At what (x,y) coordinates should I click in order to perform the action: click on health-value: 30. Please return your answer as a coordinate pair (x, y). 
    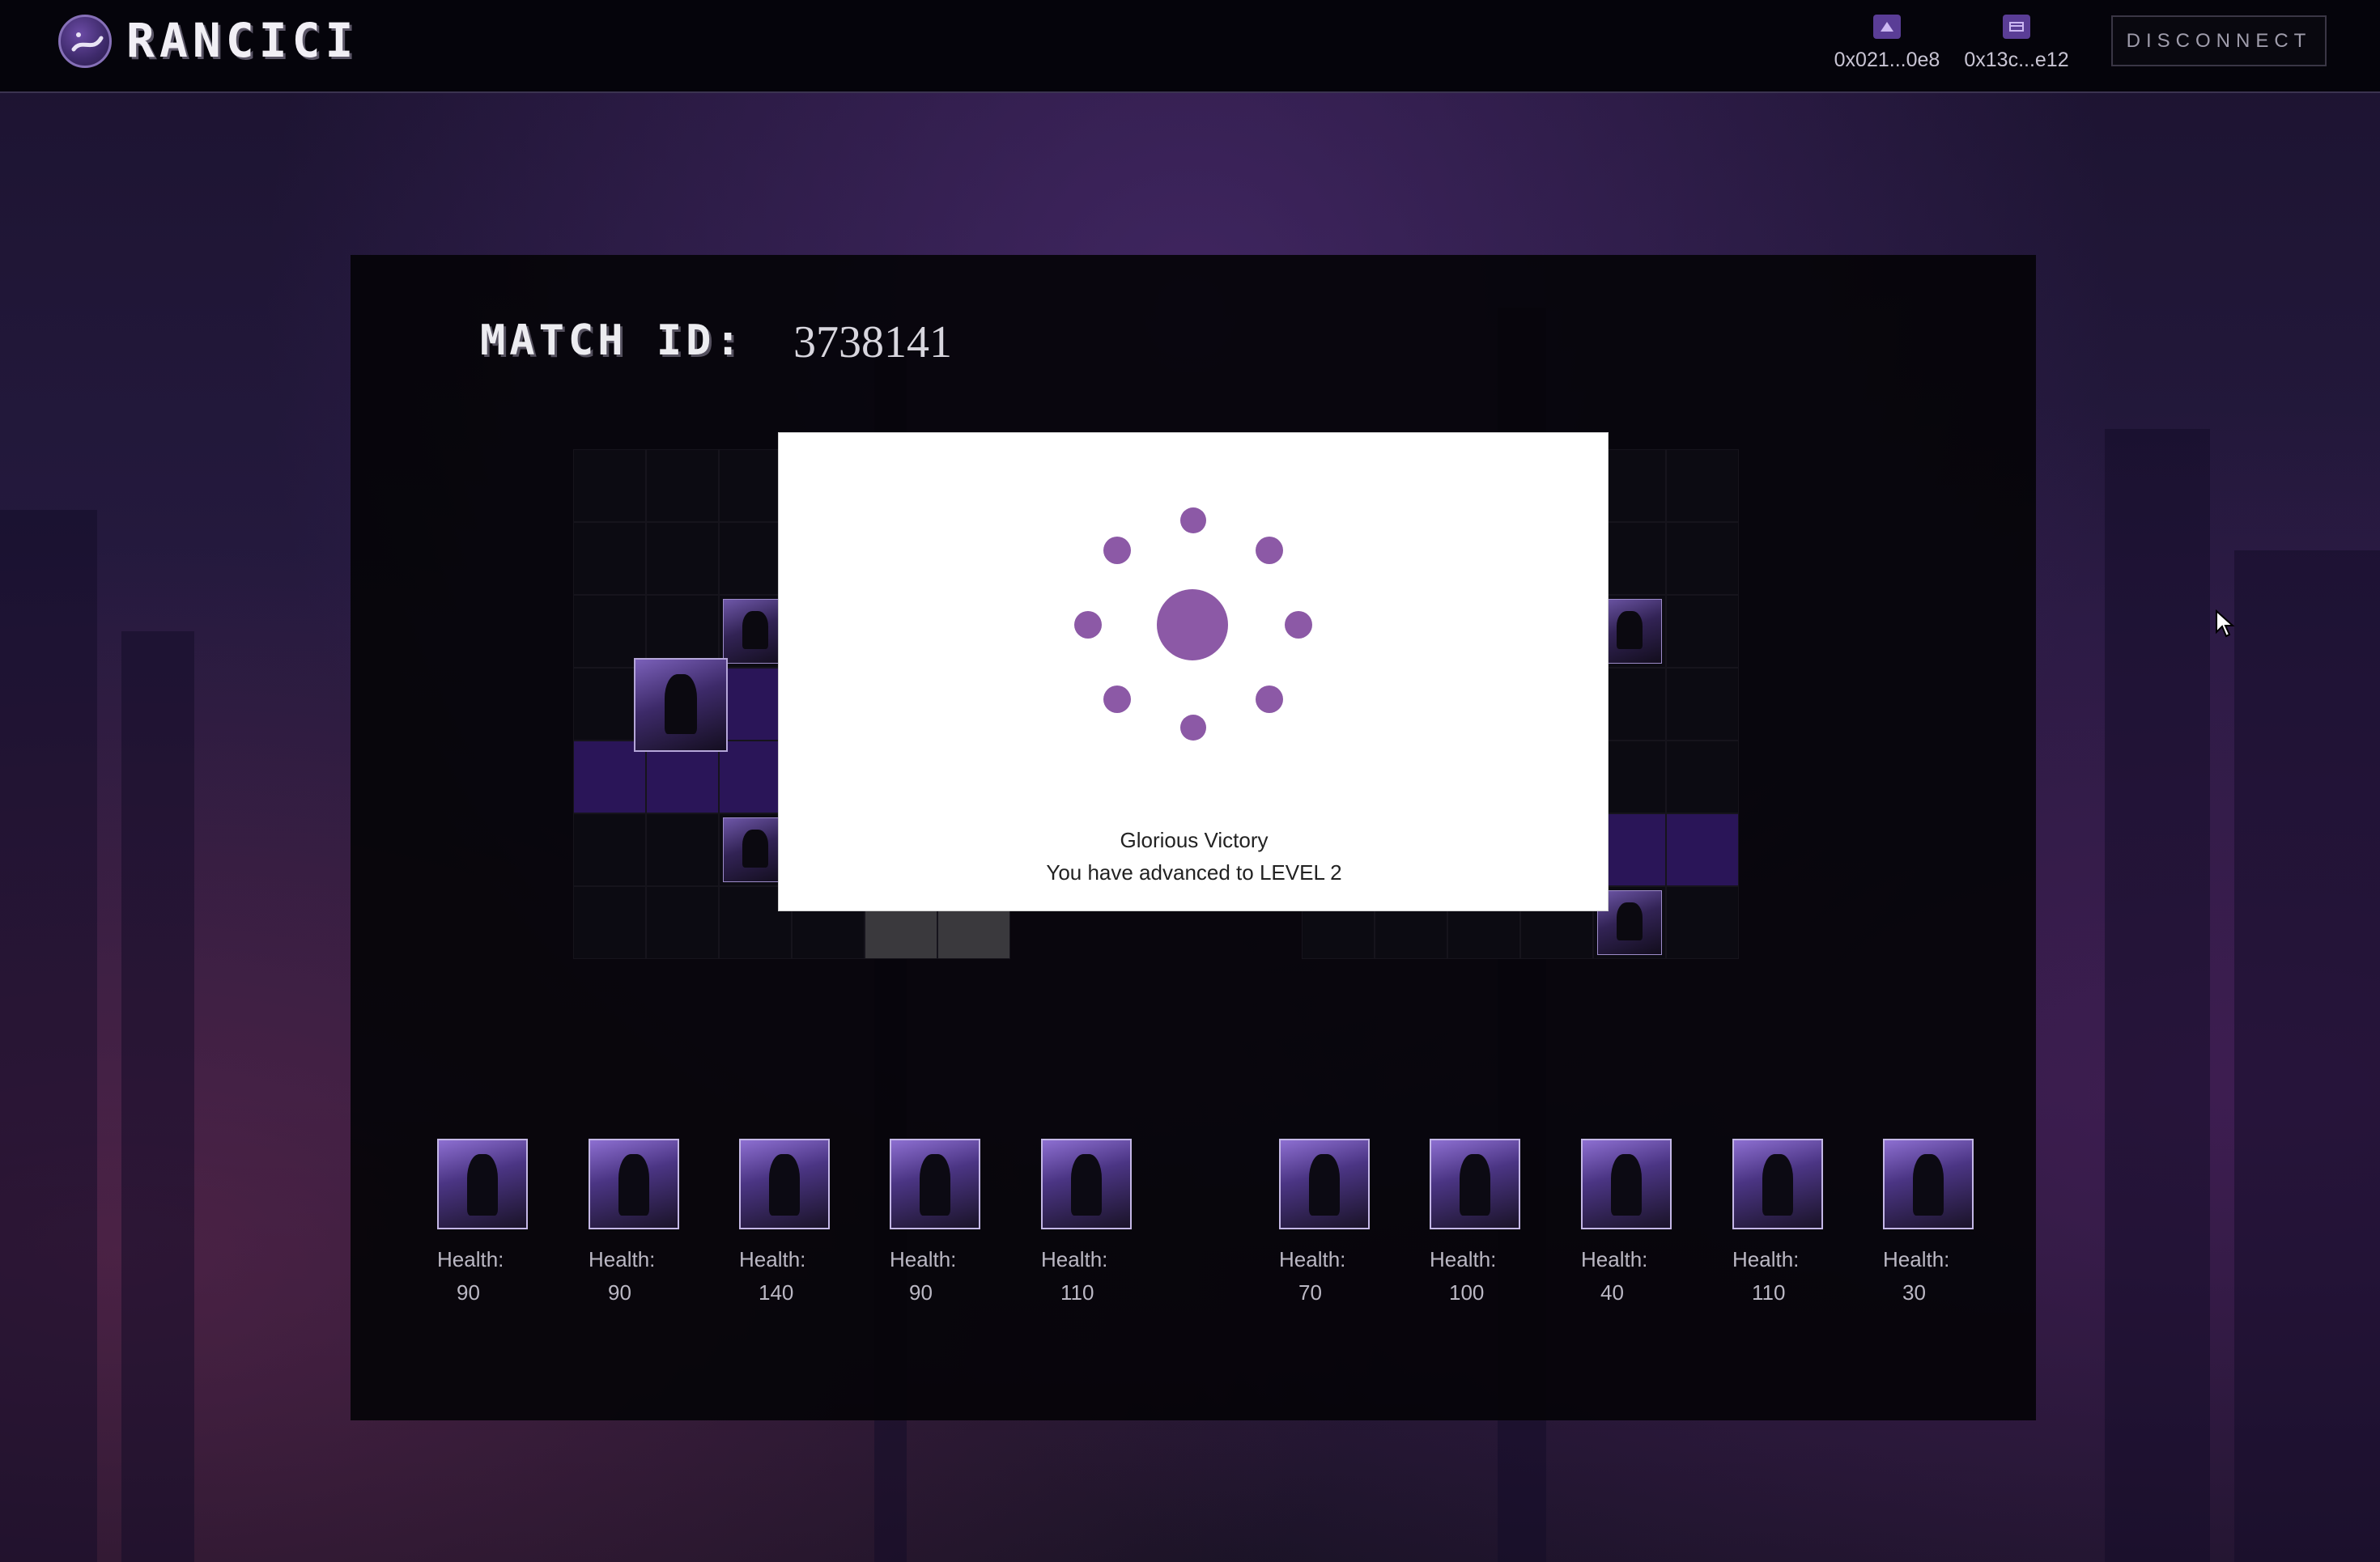
    Looking at the image, I should click on (1914, 1292).